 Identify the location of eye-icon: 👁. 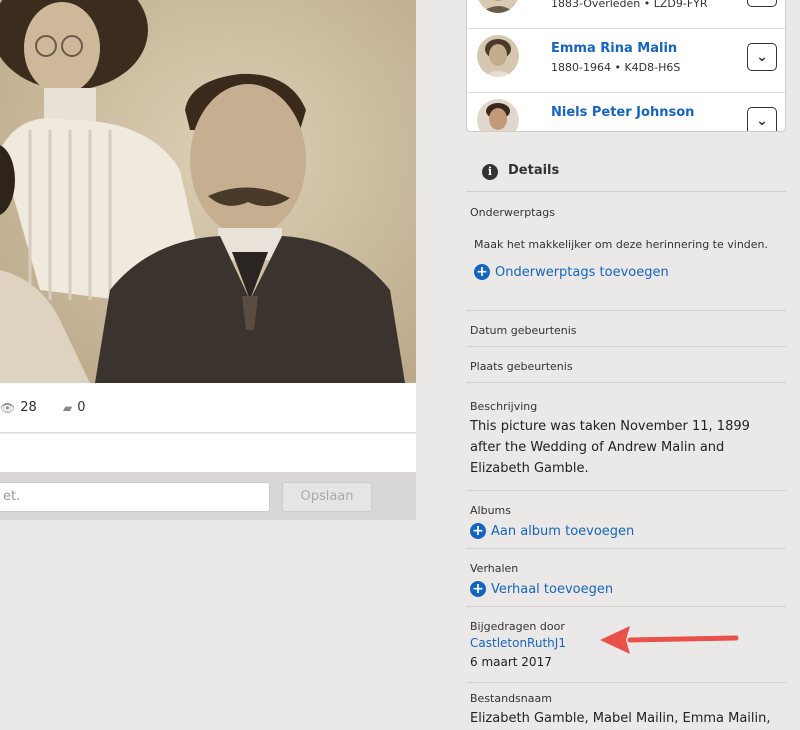
(8, 407).